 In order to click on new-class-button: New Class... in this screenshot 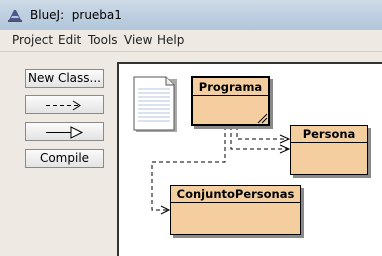, I will do `click(64, 78)`.